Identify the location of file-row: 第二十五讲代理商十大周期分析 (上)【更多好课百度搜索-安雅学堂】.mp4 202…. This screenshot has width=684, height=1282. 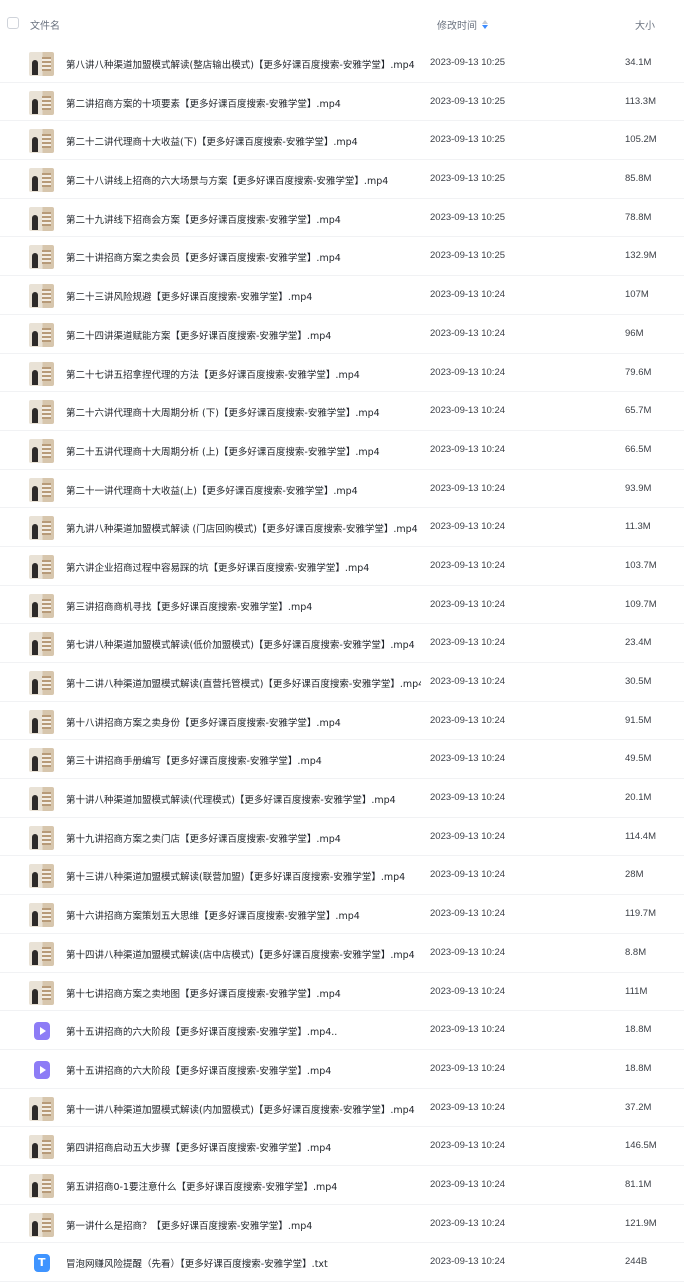
(342, 450).